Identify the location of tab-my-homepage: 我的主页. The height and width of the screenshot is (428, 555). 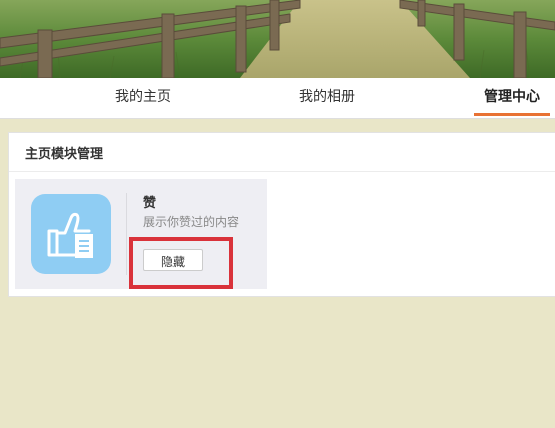
(143, 97).